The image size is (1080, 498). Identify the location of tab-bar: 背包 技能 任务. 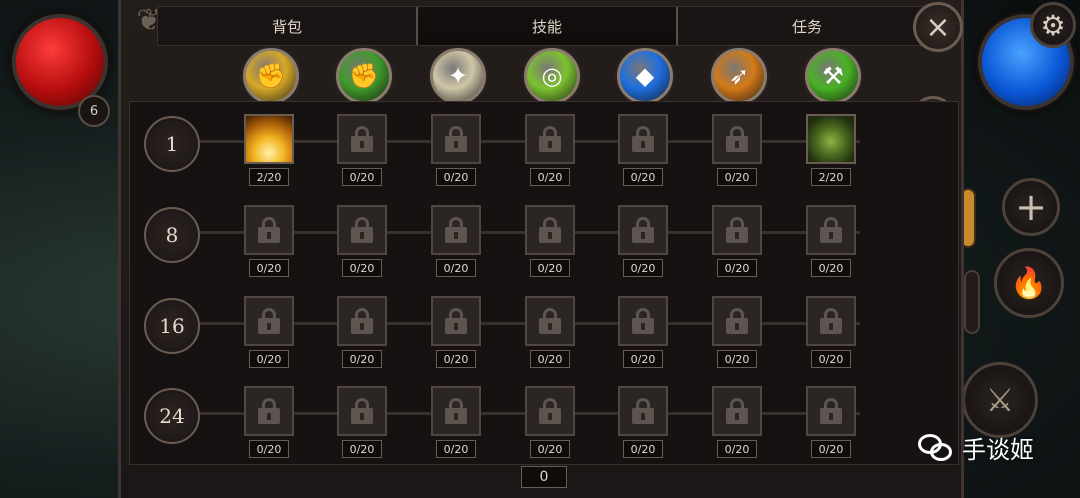
(547, 26).